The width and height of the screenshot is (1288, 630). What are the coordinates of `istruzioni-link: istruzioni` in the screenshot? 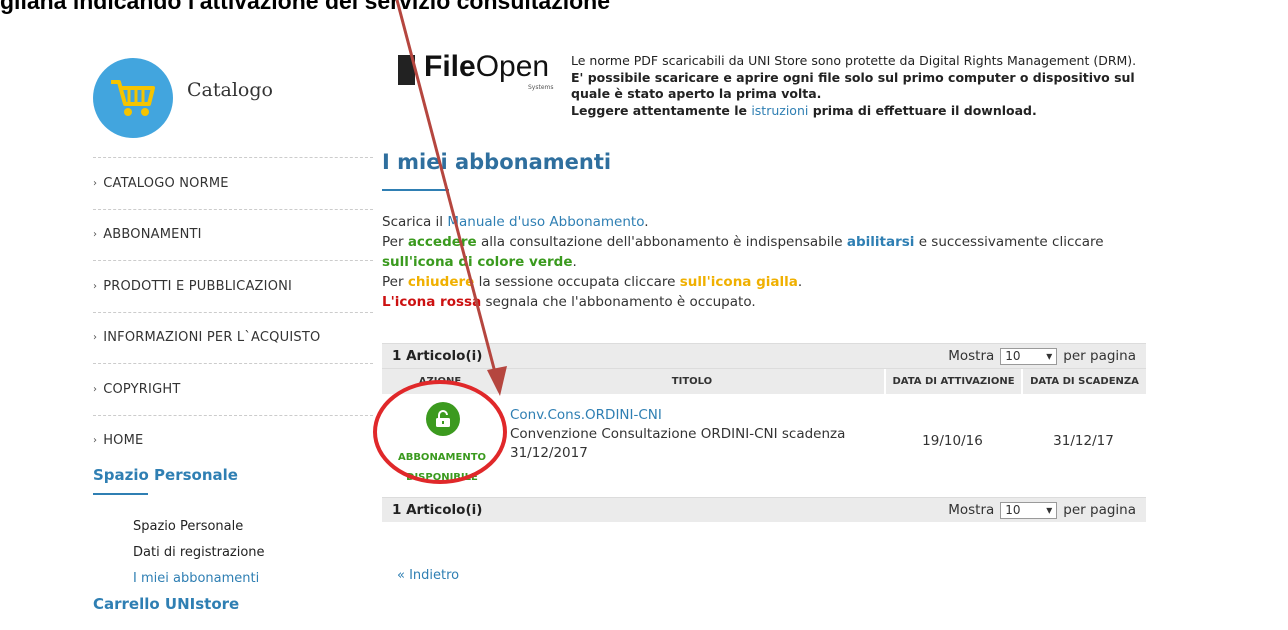 It's located at (779, 110).